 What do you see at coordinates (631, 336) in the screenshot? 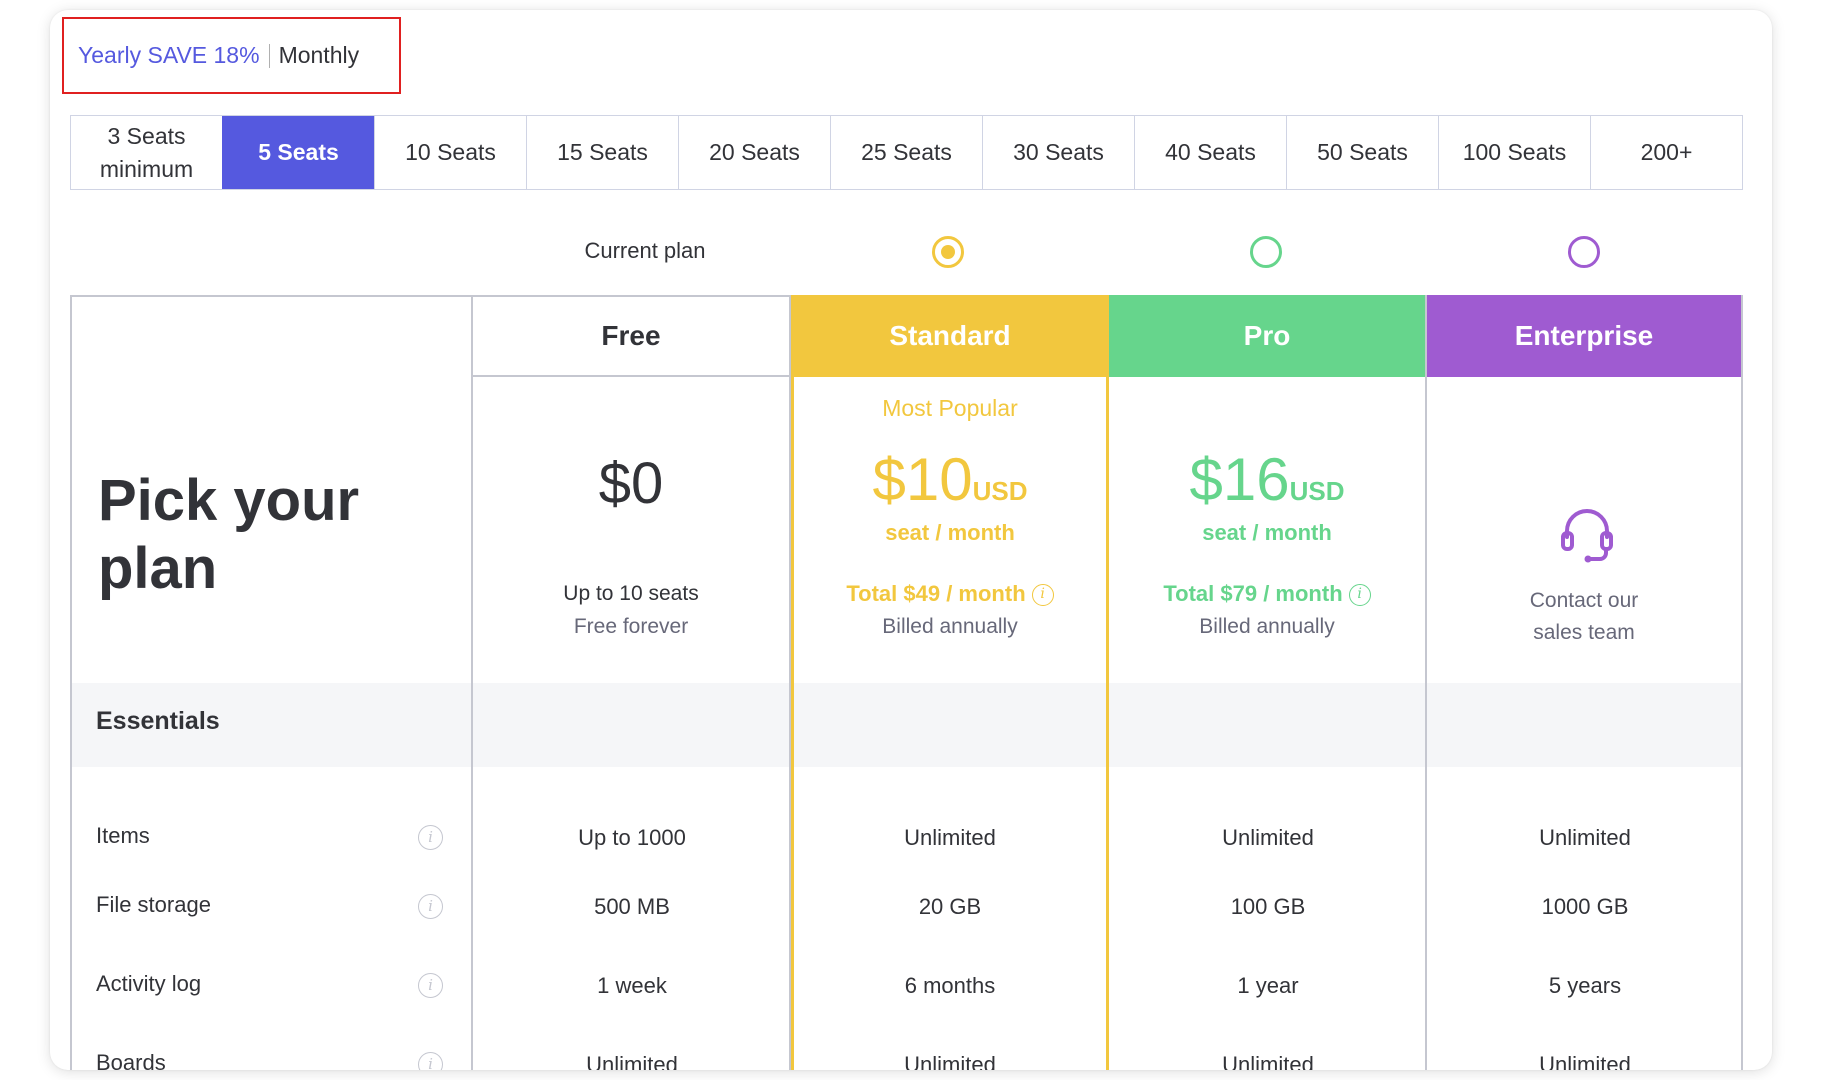
I see `plan-header-free: Free` at bounding box center [631, 336].